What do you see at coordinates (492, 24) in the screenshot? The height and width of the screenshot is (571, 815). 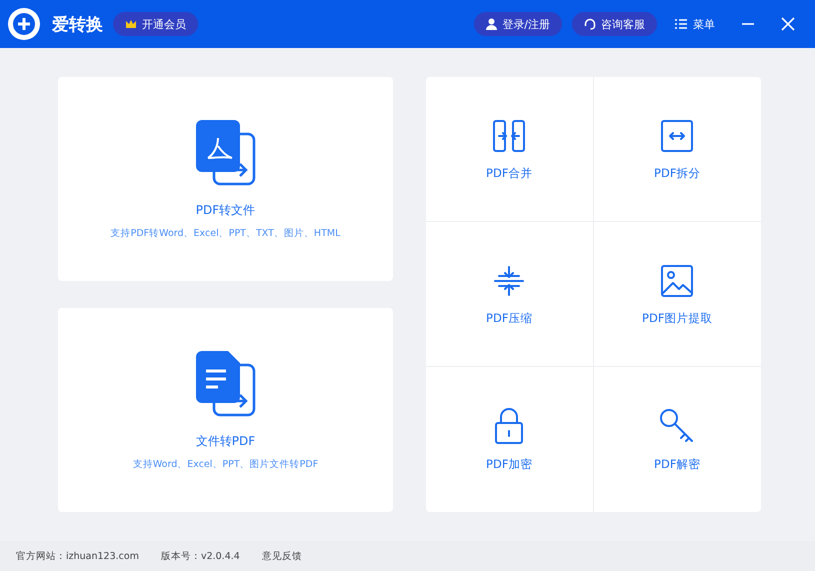 I see `user-icon` at bounding box center [492, 24].